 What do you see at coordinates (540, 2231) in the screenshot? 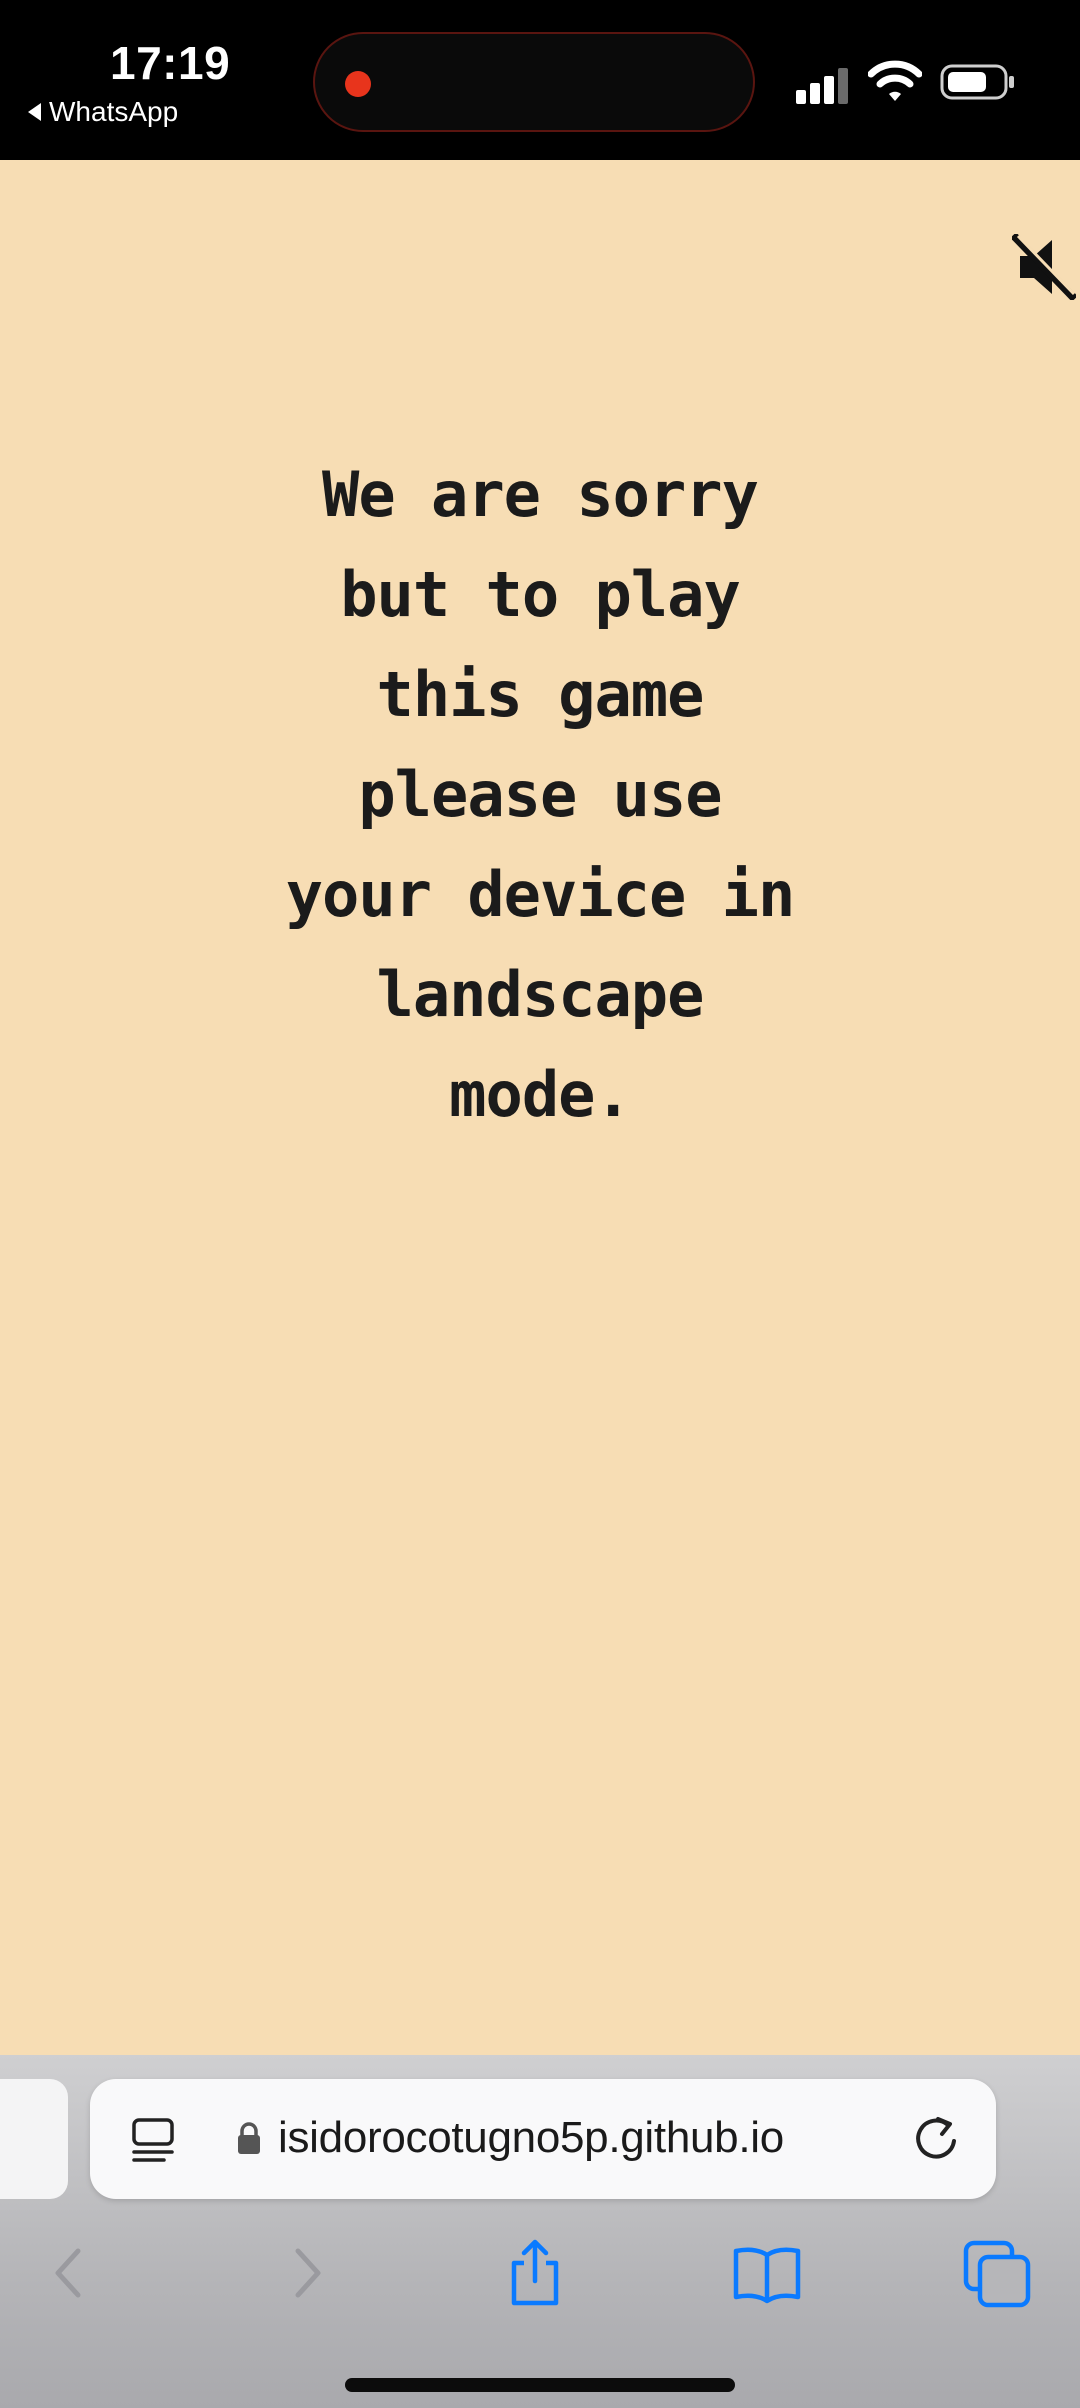
I see `browser-bottom-bar: isidorocotugno5p.github.io` at bounding box center [540, 2231].